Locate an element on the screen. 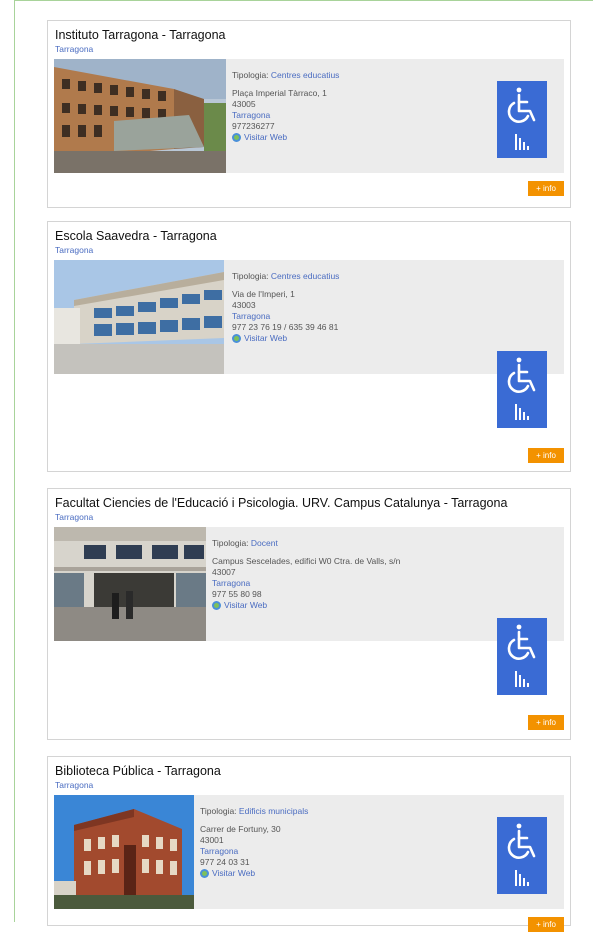  postal-code: 43003 is located at coordinates (244, 305).